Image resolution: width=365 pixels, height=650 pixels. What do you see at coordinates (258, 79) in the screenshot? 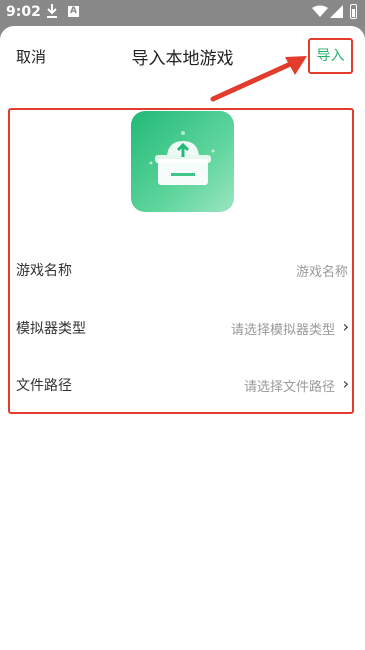
I see `annotation-arrow-icon` at bounding box center [258, 79].